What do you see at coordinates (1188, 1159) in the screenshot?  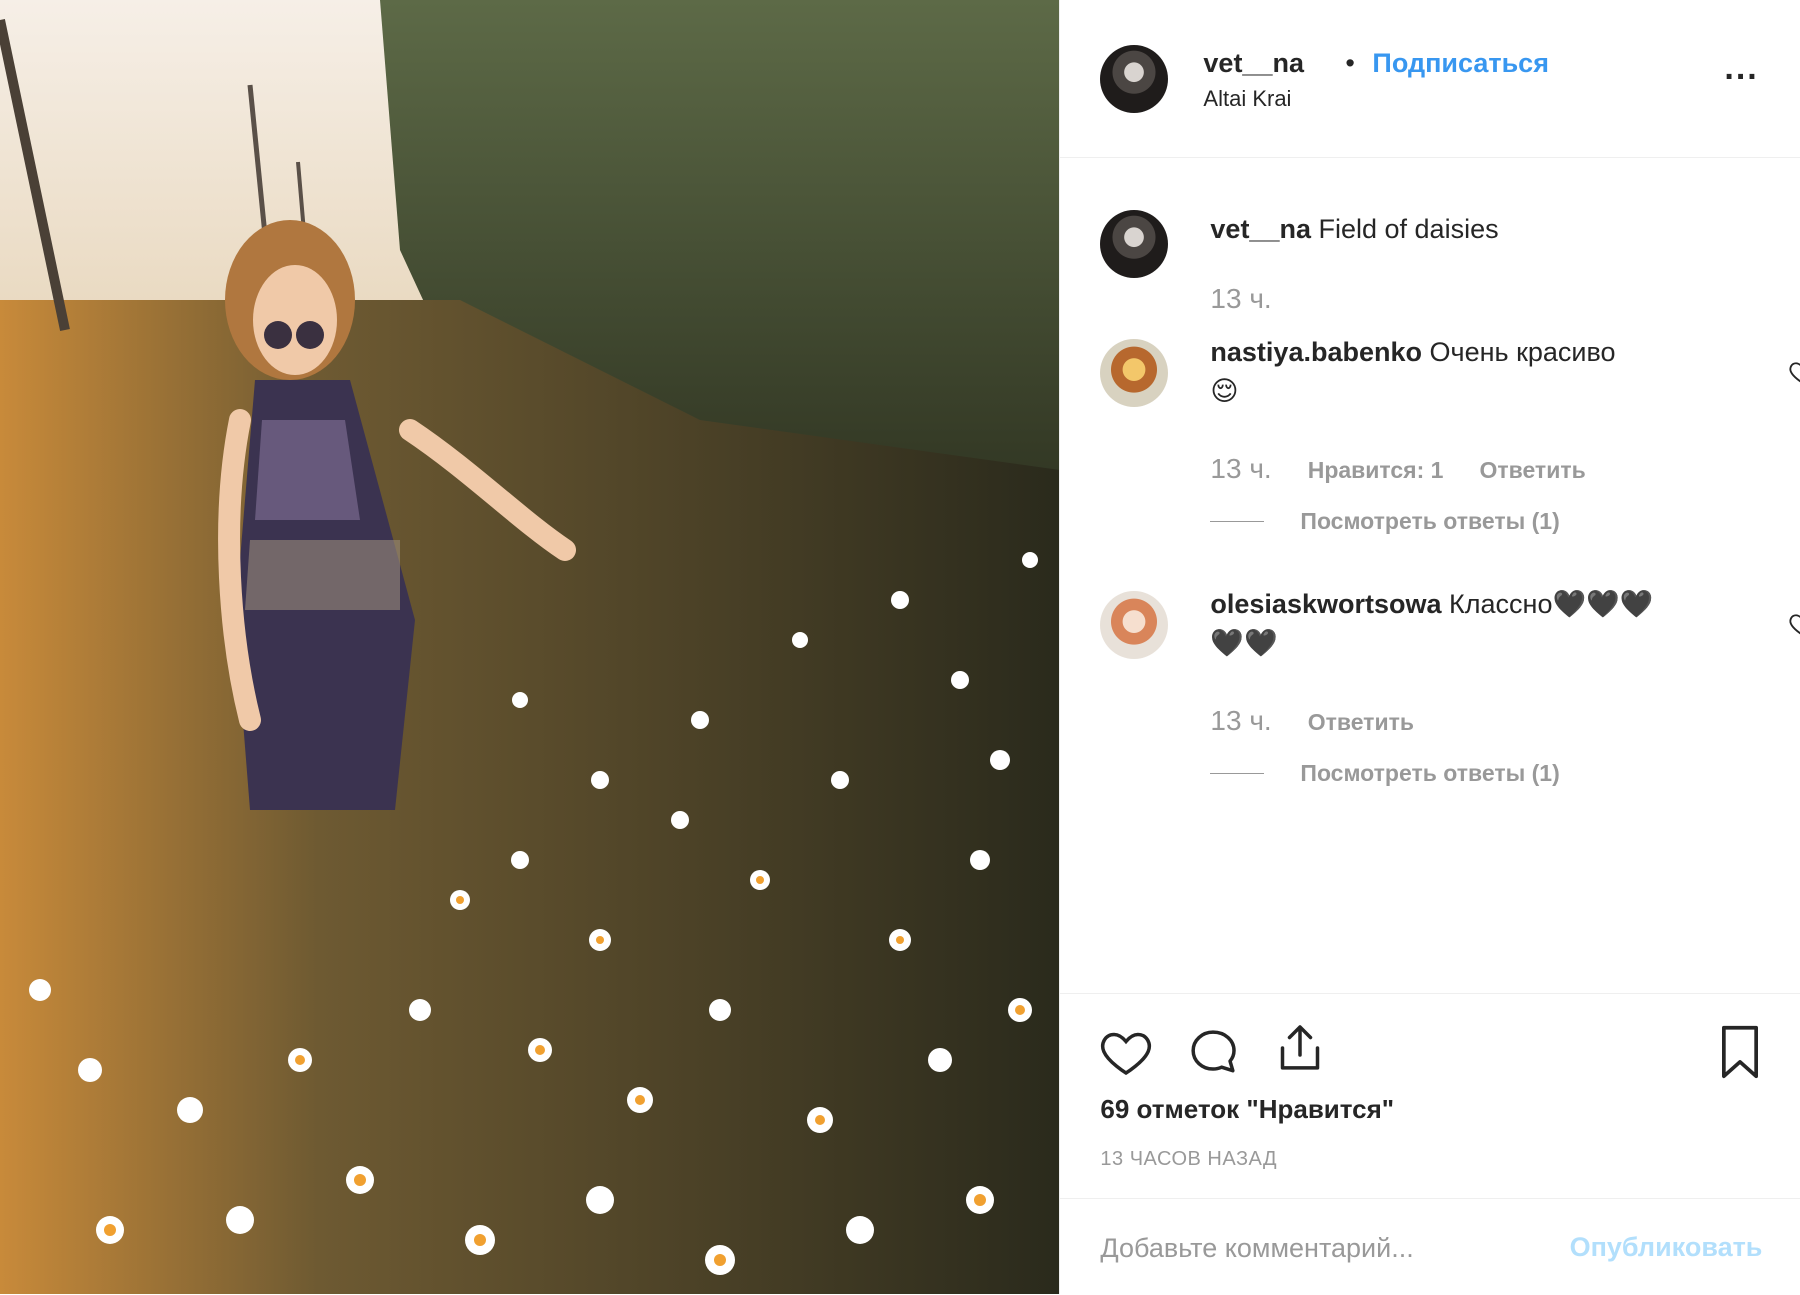 I see `post-timestamp: 13 ЧАСОВ НАЗАД` at bounding box center [1188, 1159].